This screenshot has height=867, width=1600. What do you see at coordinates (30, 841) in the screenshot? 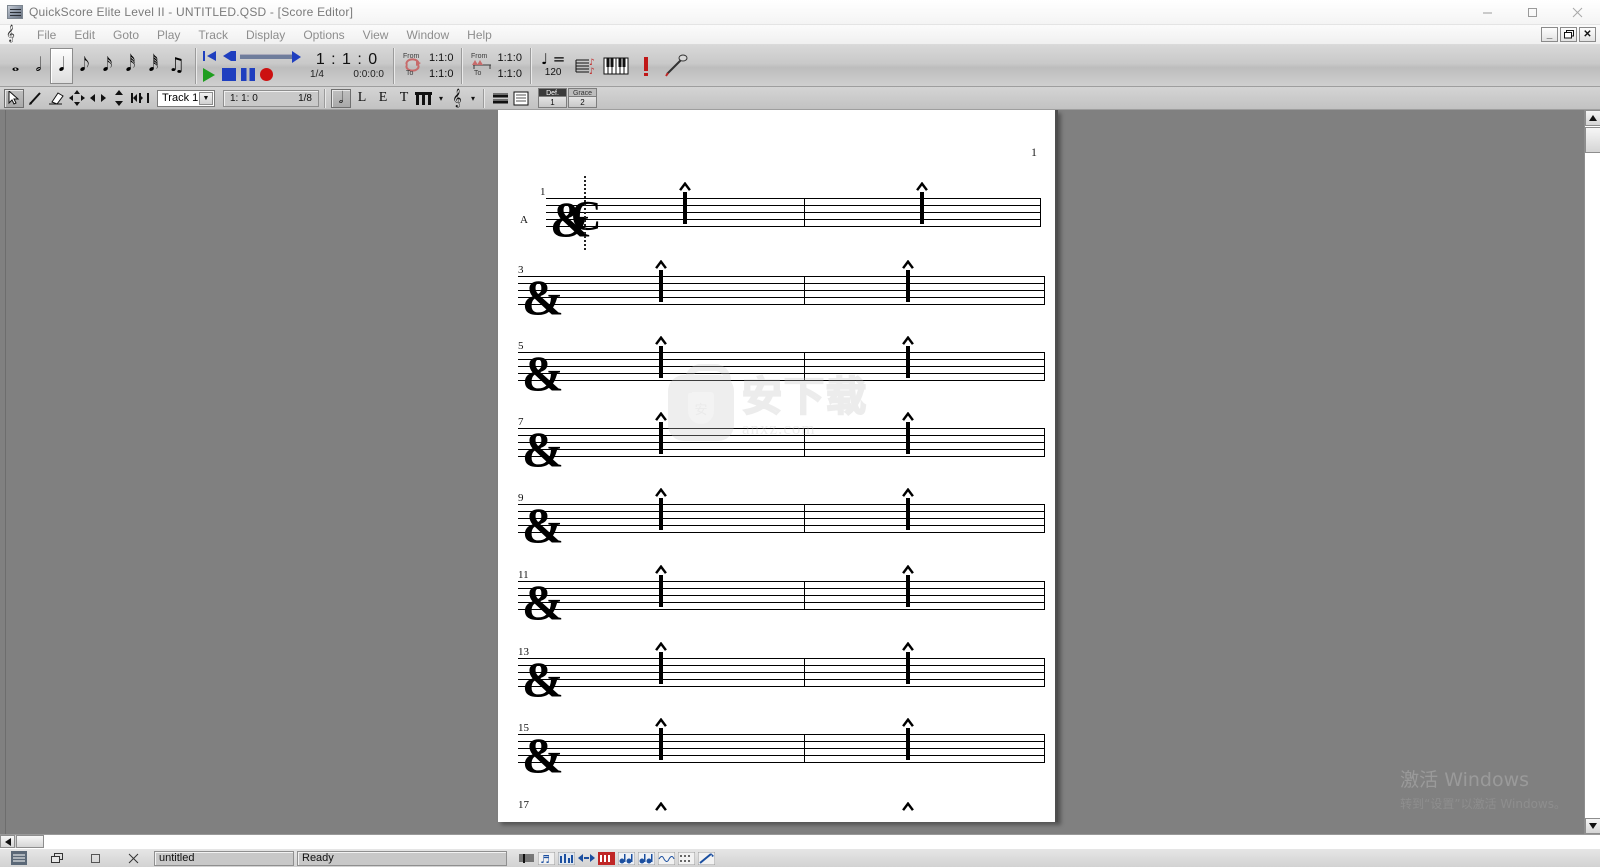
I see `horizontal-scroll-thumb` at bounding box center [30, 841].